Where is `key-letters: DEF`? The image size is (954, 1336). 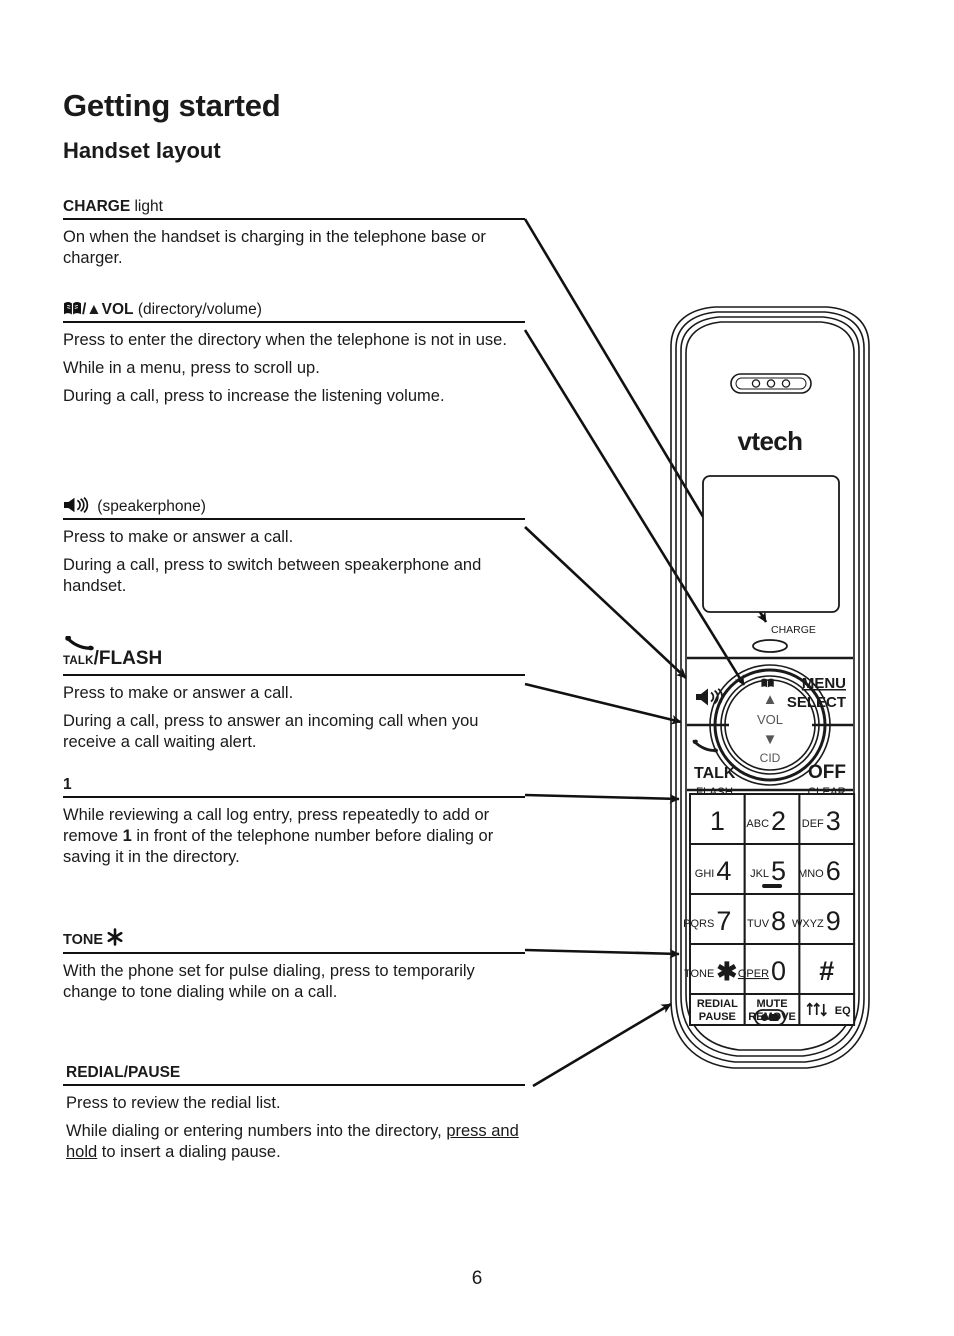 key-letters: DEF is located at coordinates (813, 824).